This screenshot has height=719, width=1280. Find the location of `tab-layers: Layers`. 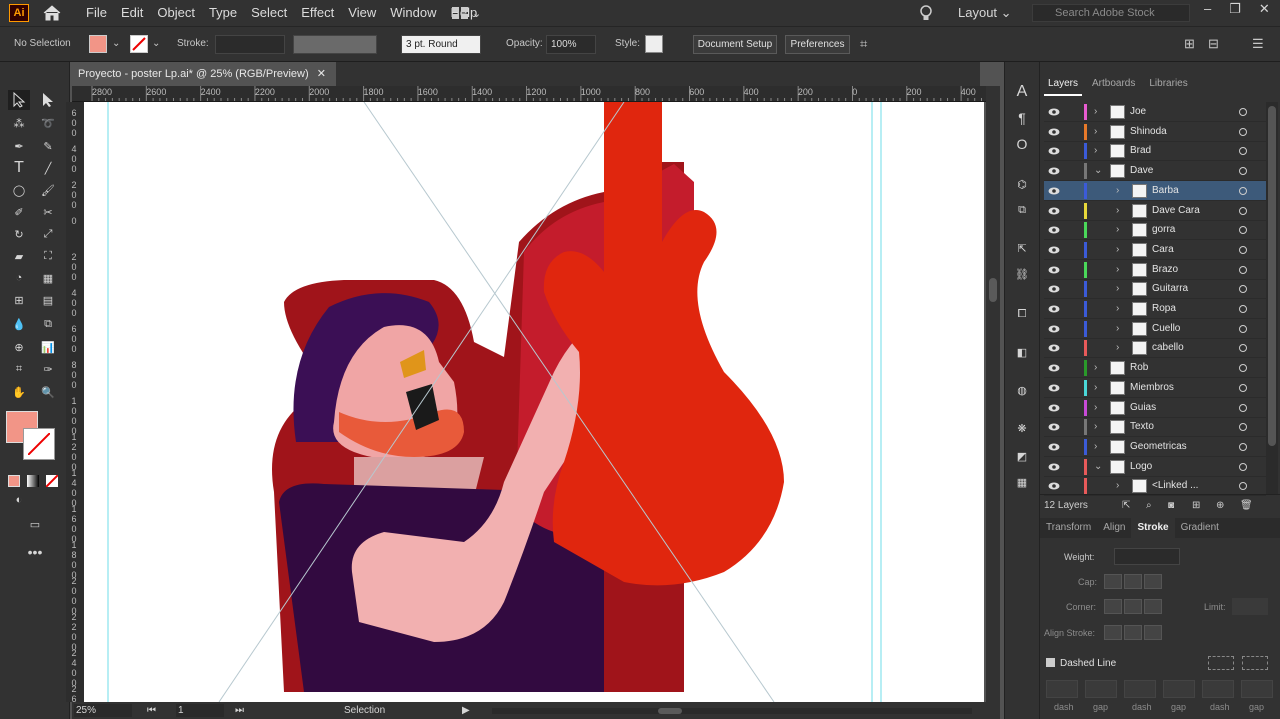

tab-layers: Layers is located at coordinates (1063, 84).